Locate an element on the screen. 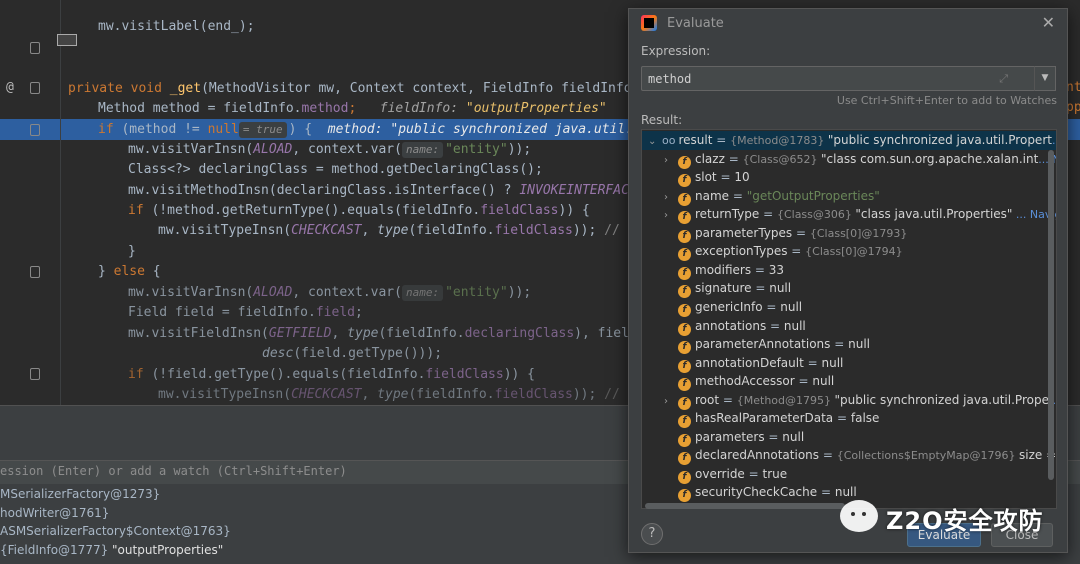 This screenshot has height=564, width=1080. variable-row: hodWriter@1761} is located at coordinates (54, 513).